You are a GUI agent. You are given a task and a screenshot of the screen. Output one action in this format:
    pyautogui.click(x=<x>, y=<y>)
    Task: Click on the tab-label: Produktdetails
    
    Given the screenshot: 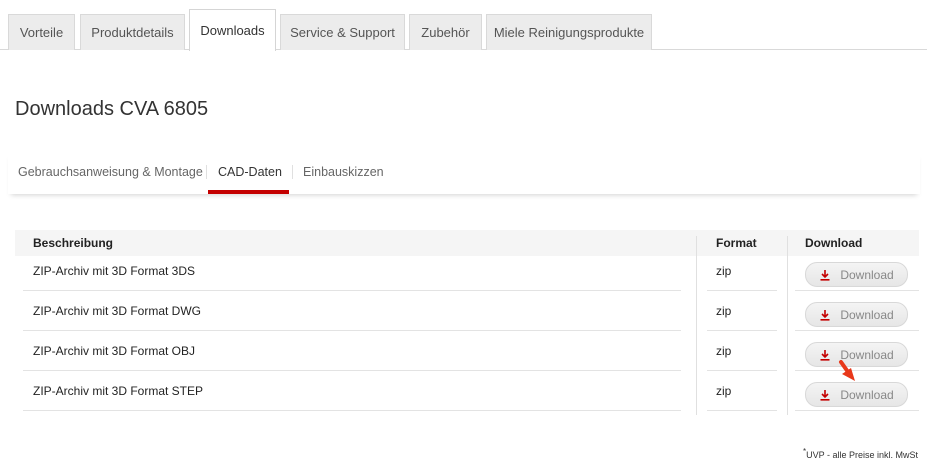 What is the action you would take?
    pyautogui.click(x=132, y=32)
    